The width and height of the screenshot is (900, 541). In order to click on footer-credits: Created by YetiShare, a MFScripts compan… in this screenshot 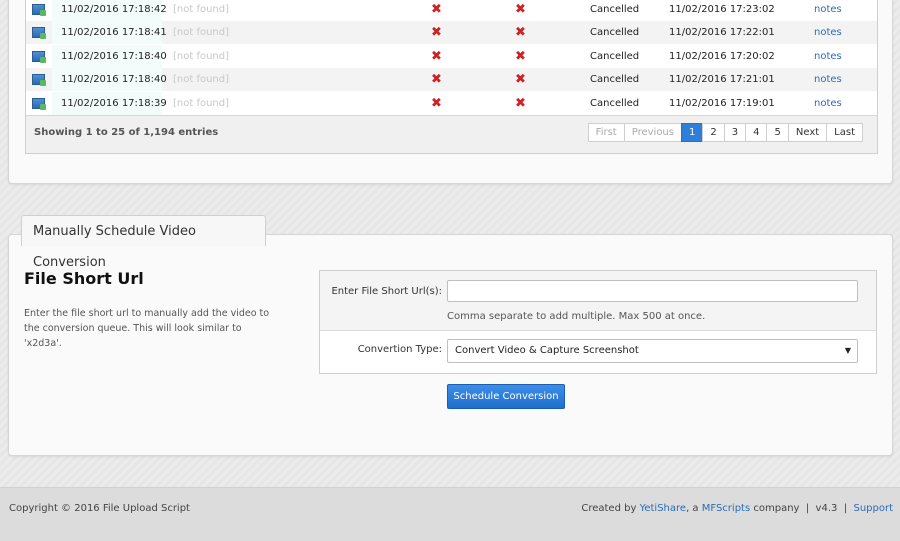, I will do `click(737, 508)`.